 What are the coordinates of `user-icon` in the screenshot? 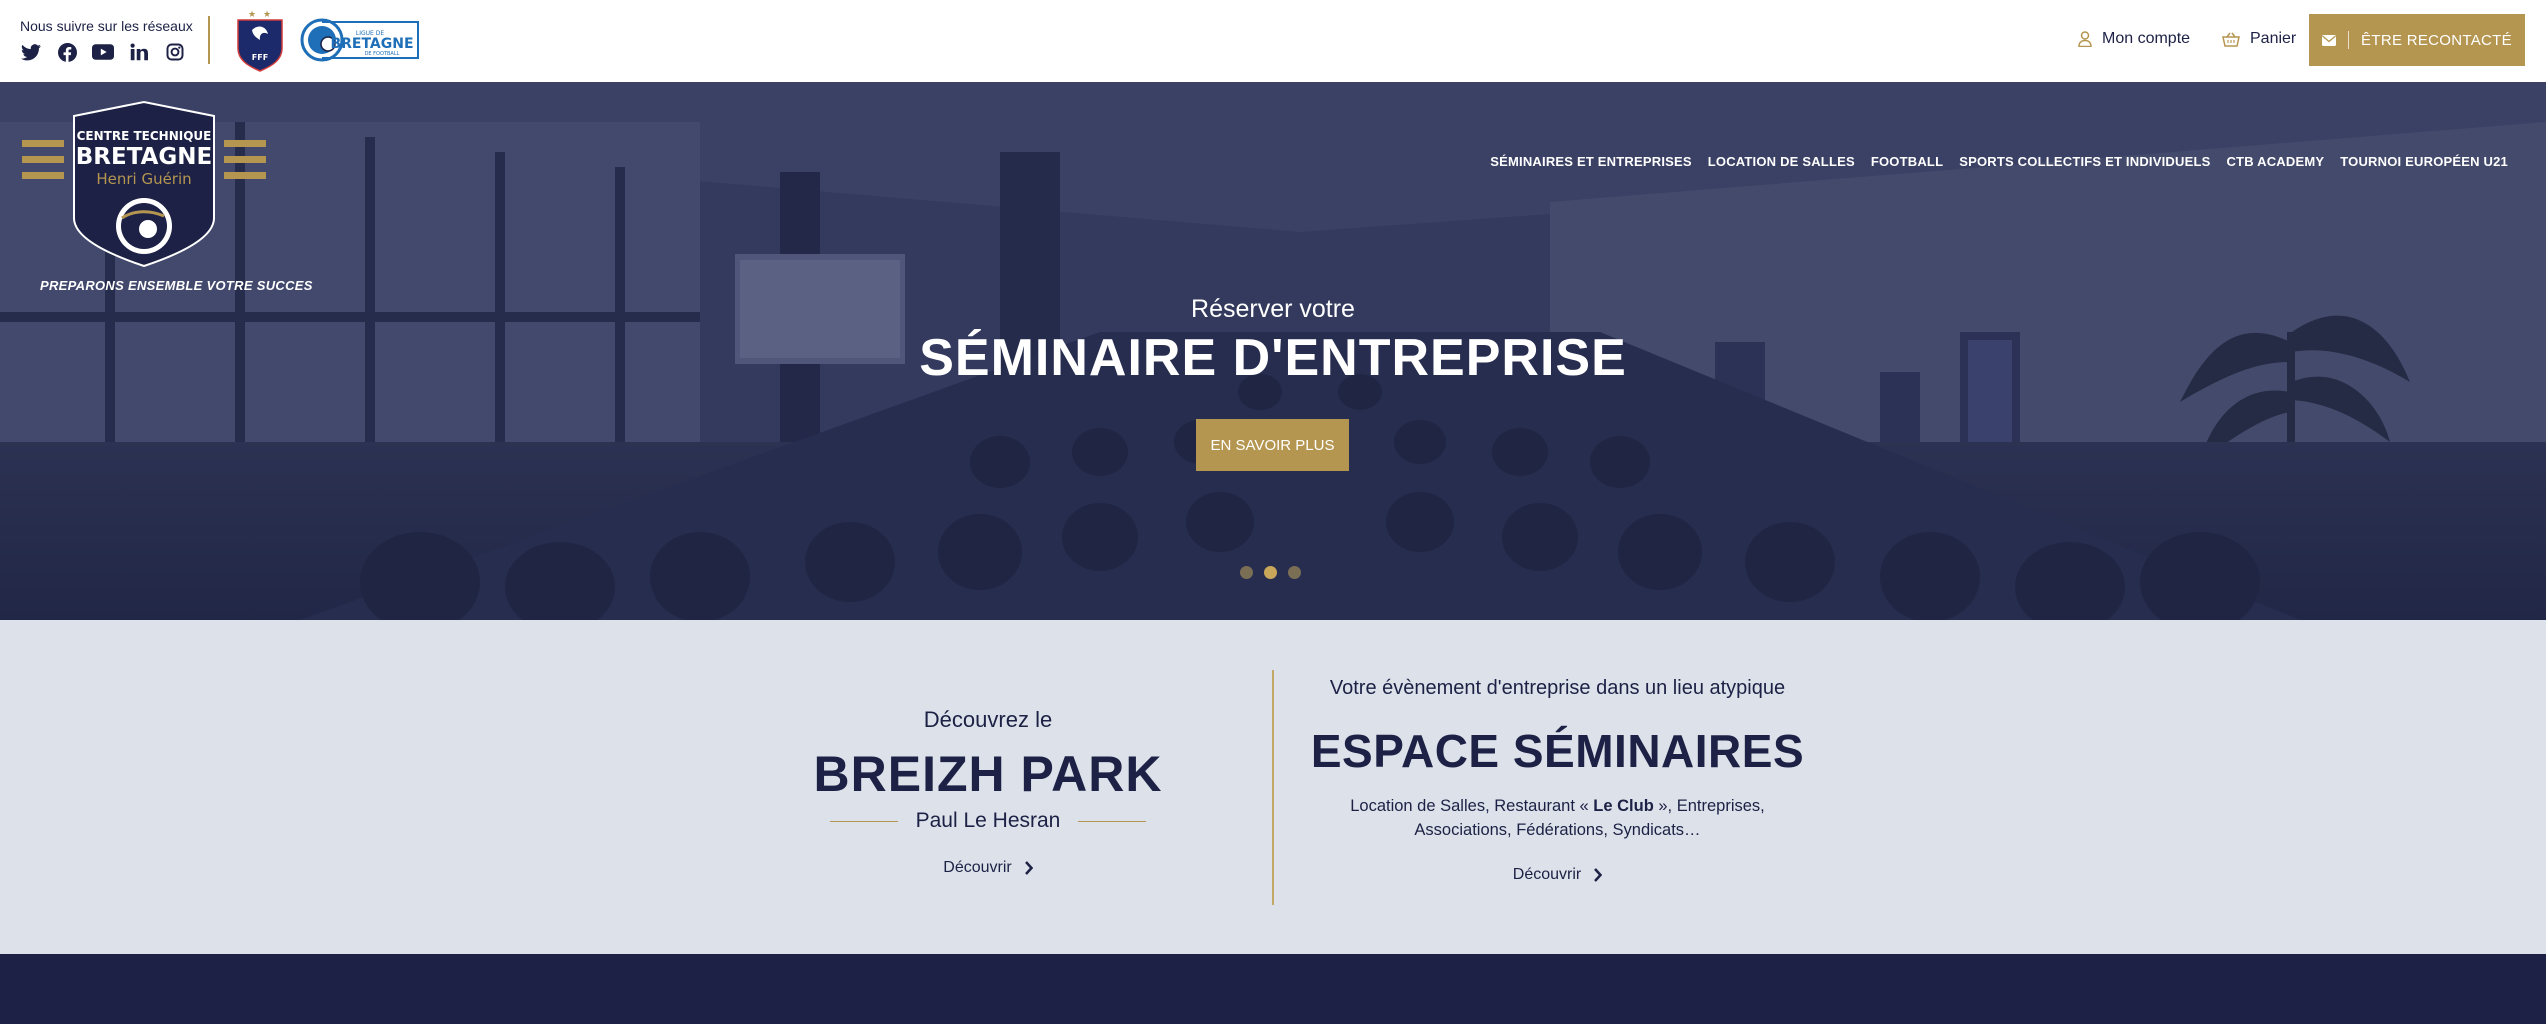 It's located at (2085, 39).